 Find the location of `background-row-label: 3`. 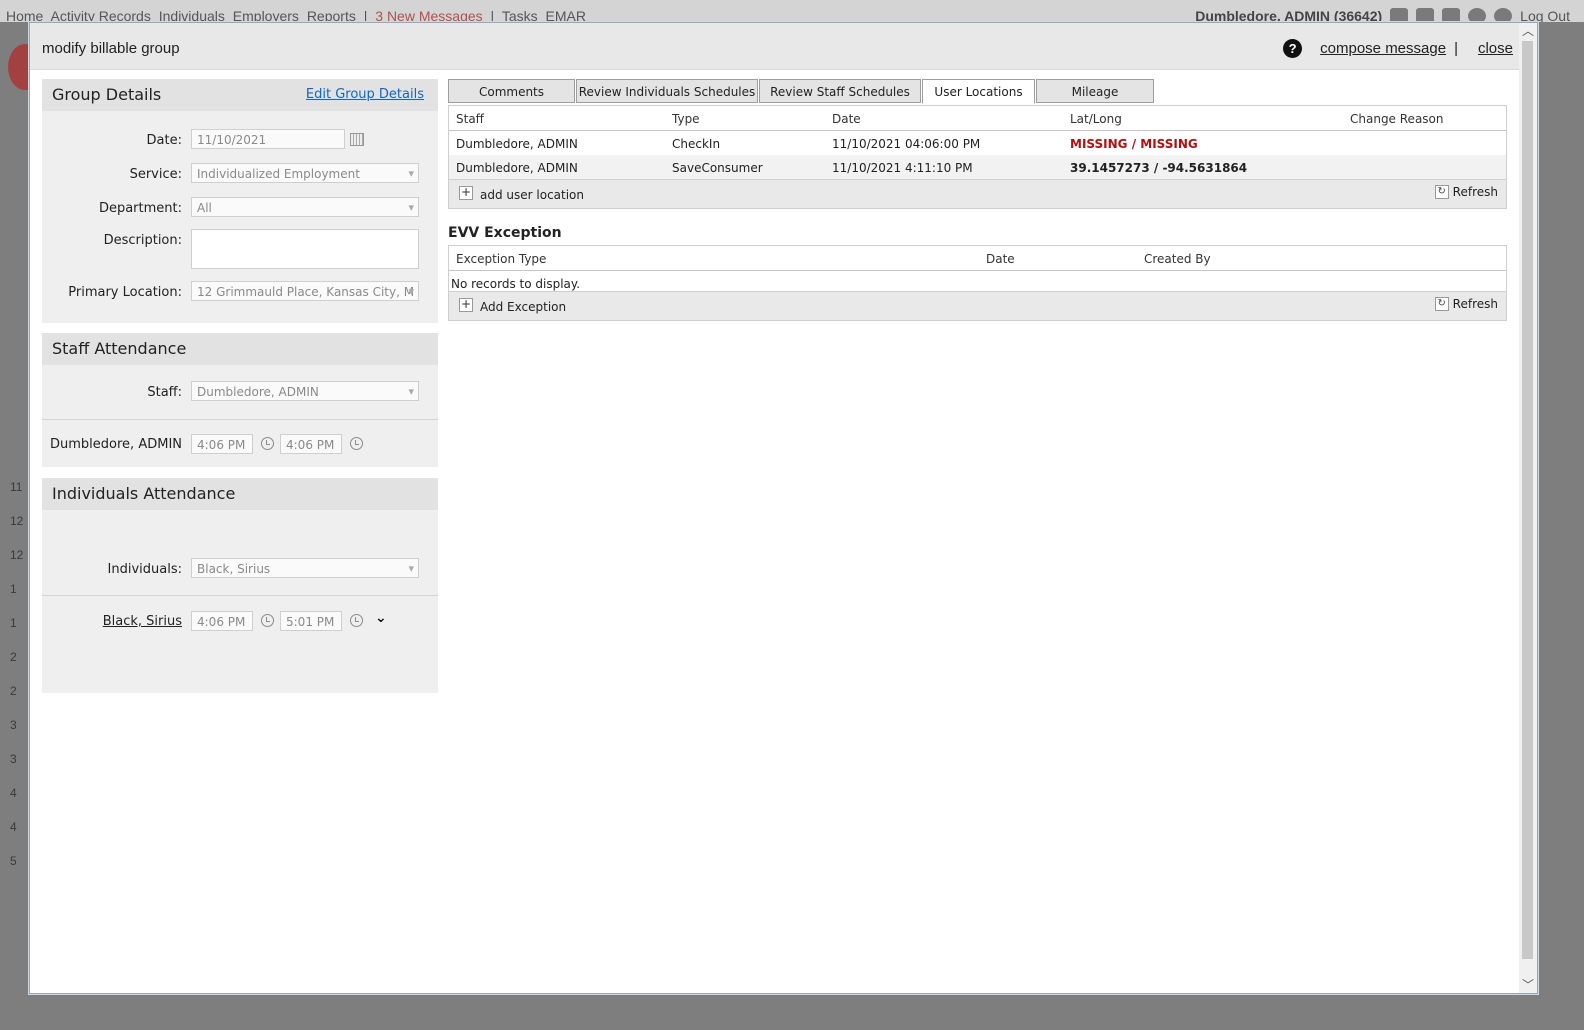

background-row-label: 3 is located at coordinates (13, 725).